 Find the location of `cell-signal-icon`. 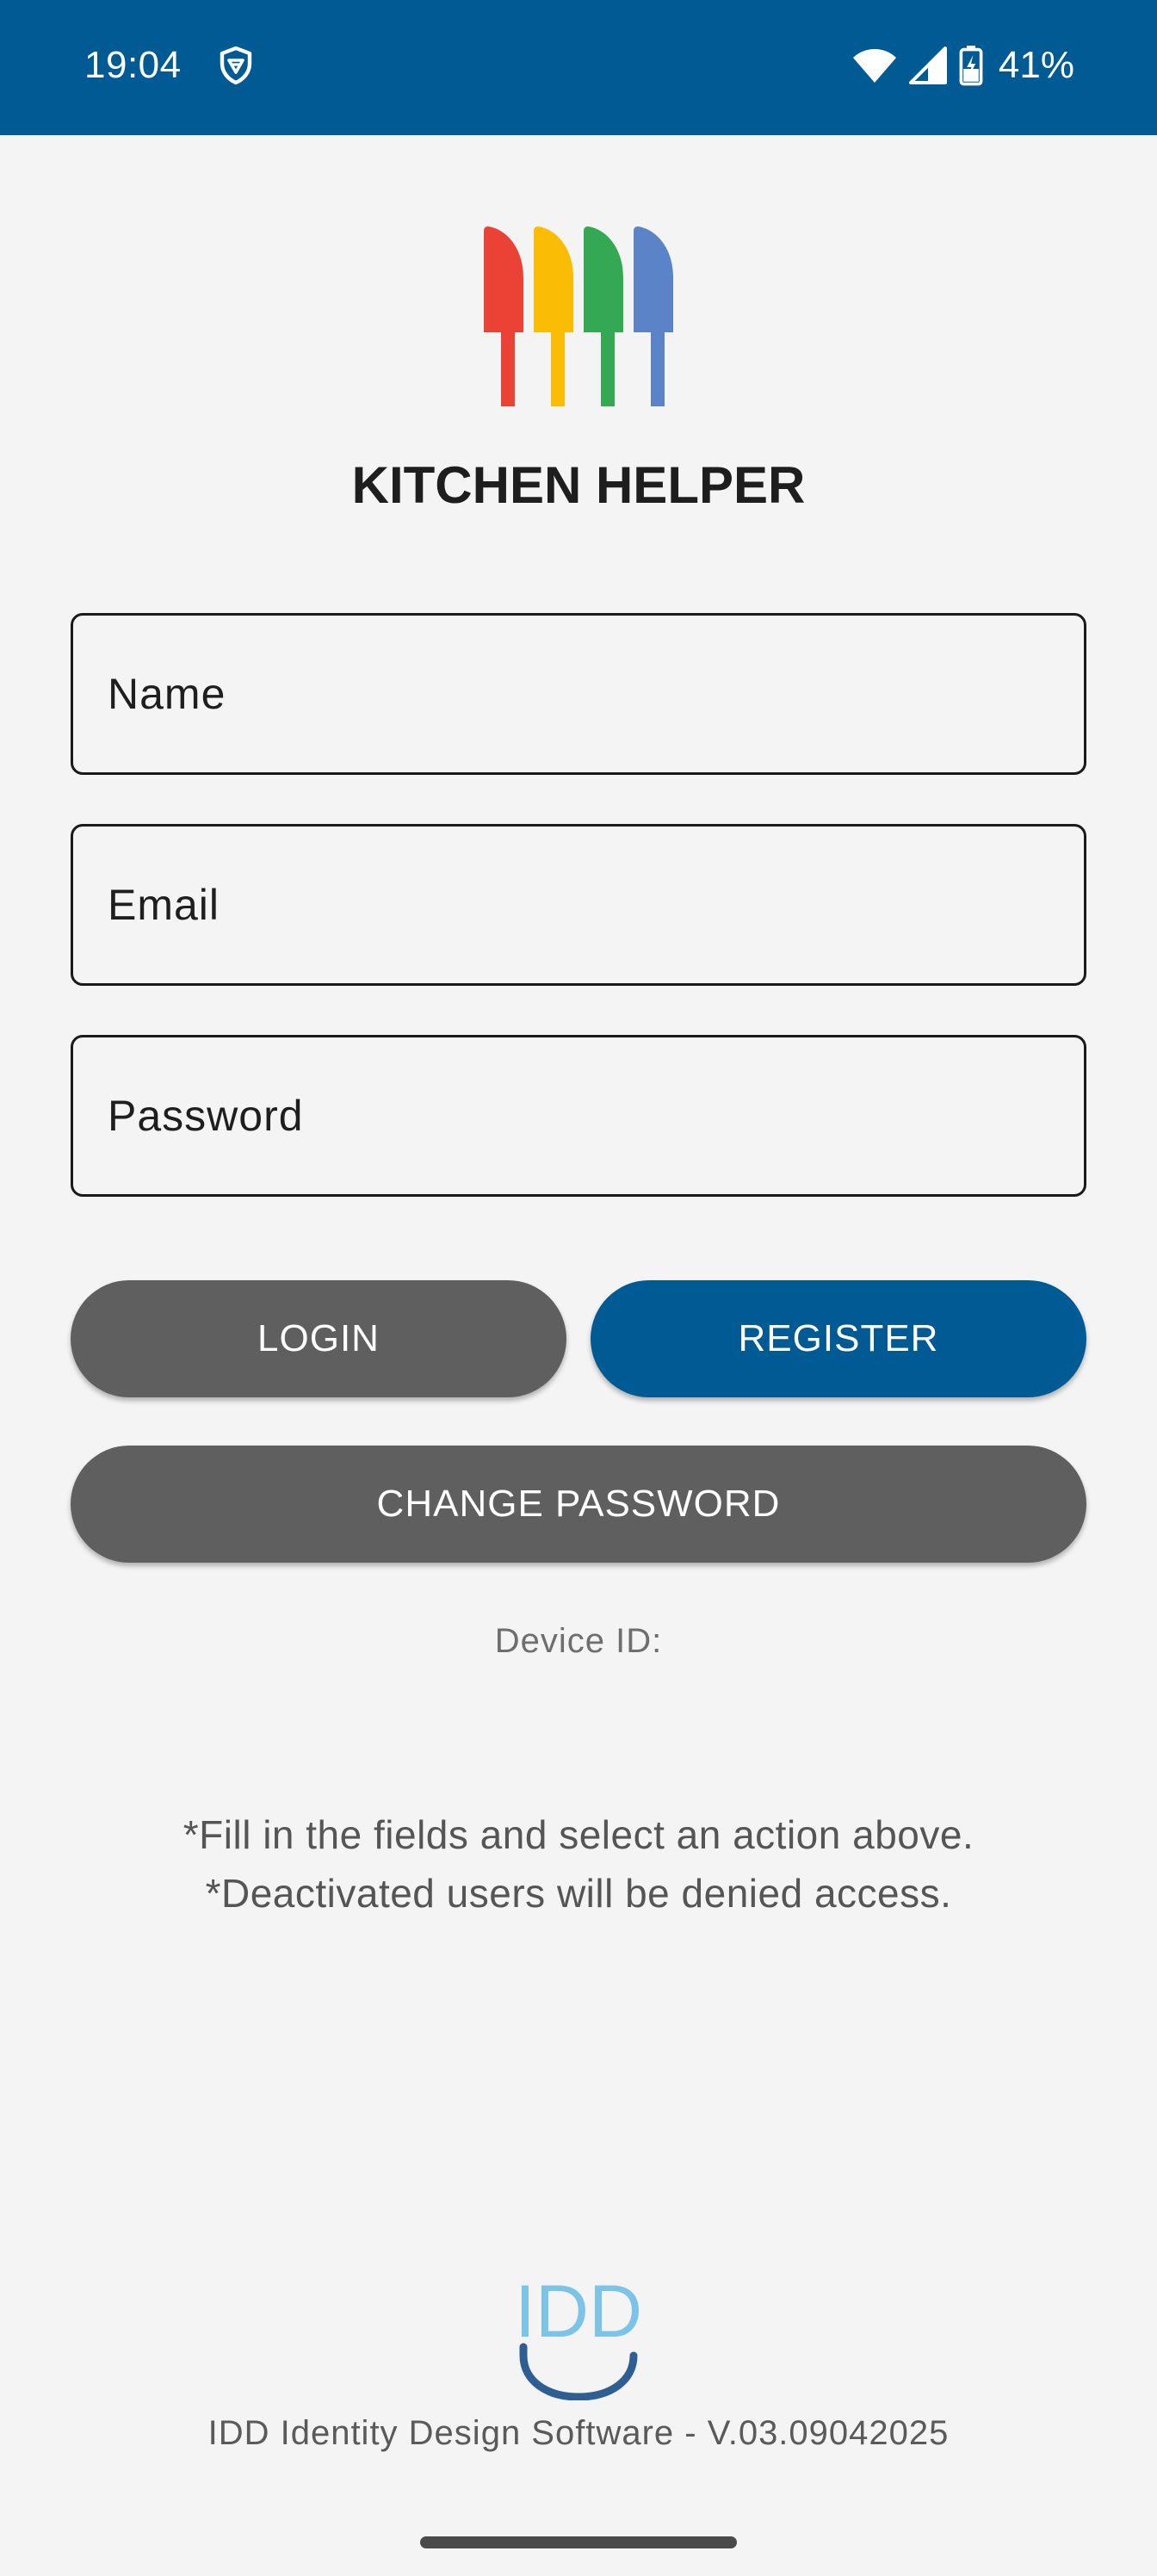

cell-signal-icon is located at coordinates (928, 65).